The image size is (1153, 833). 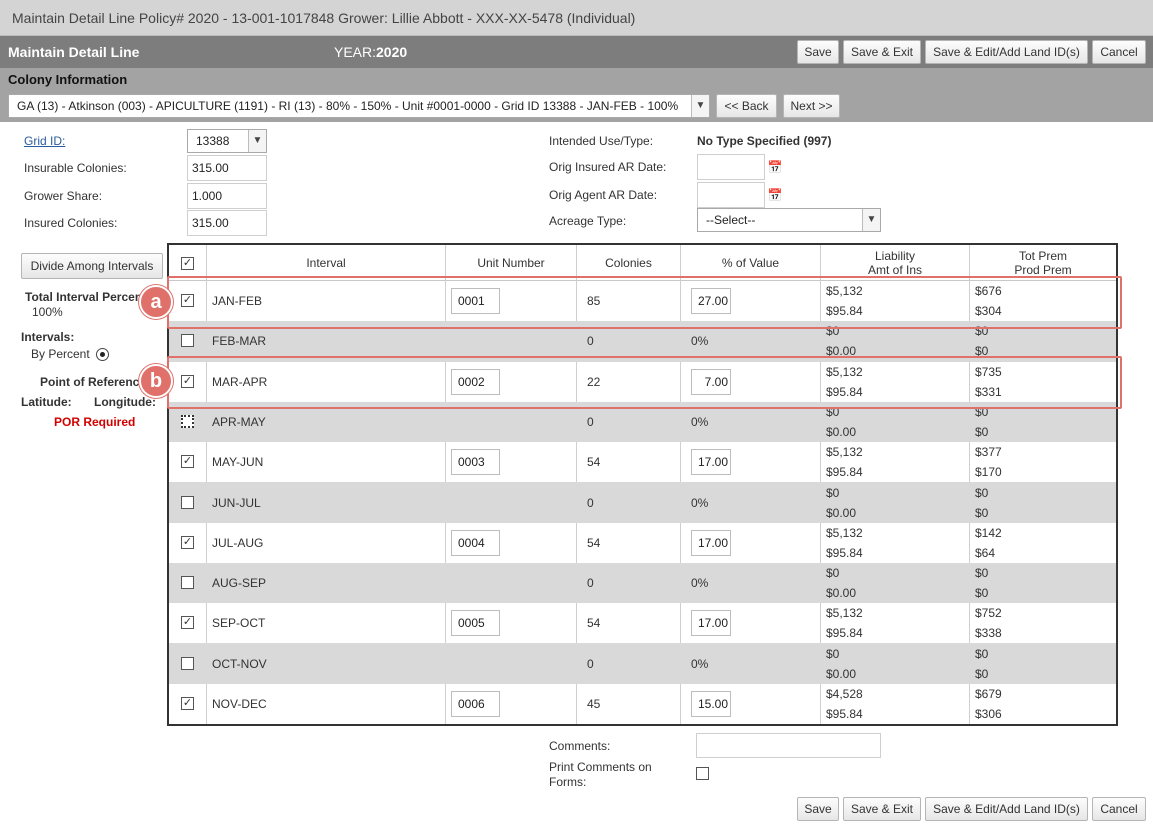 I want to click on orig-insured-ar-date-label: Orig Insured AR Date:, so click(x=608, y=167).